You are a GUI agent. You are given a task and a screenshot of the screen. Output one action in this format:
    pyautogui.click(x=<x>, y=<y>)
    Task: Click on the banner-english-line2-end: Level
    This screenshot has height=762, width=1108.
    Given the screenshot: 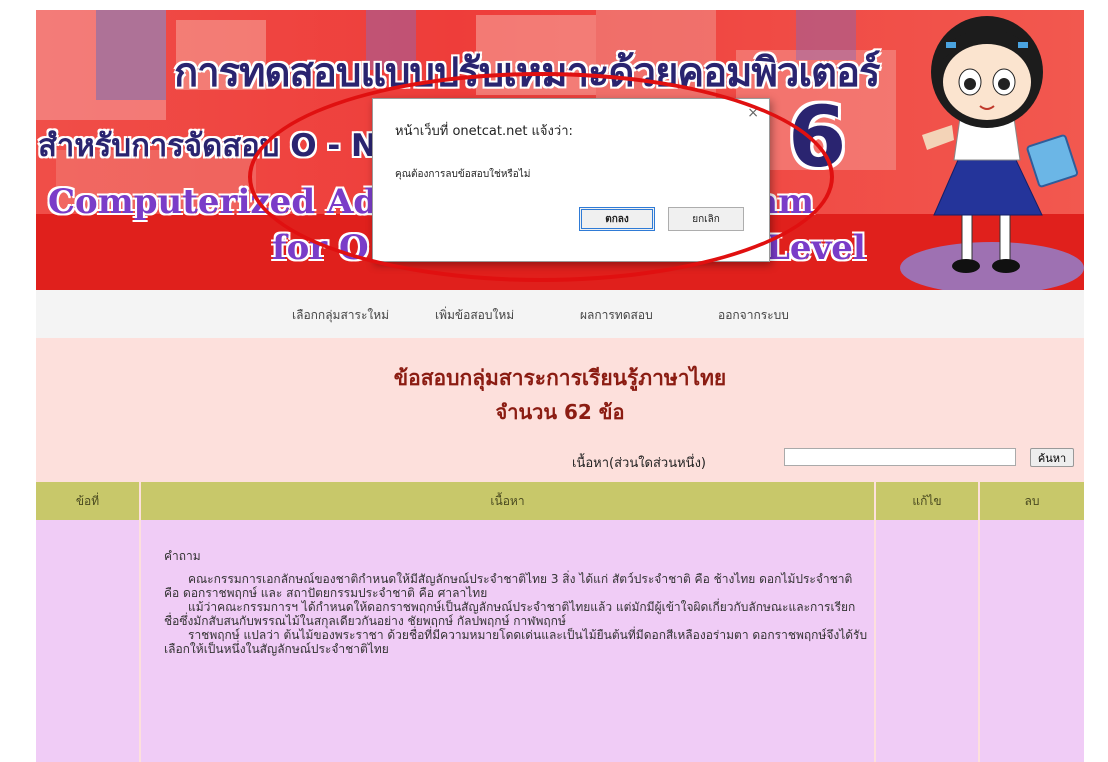 What is the action you would take?
    pyautogui.click(x=816, y=248)
    